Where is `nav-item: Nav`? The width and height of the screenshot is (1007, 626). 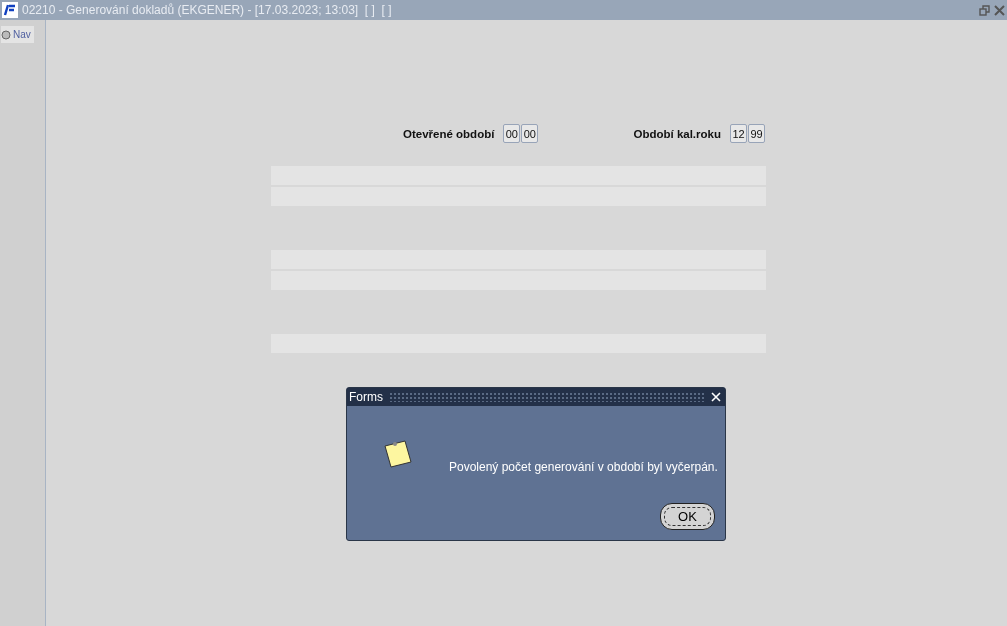
nav-item: Nav is located at coordinates (17, 34).